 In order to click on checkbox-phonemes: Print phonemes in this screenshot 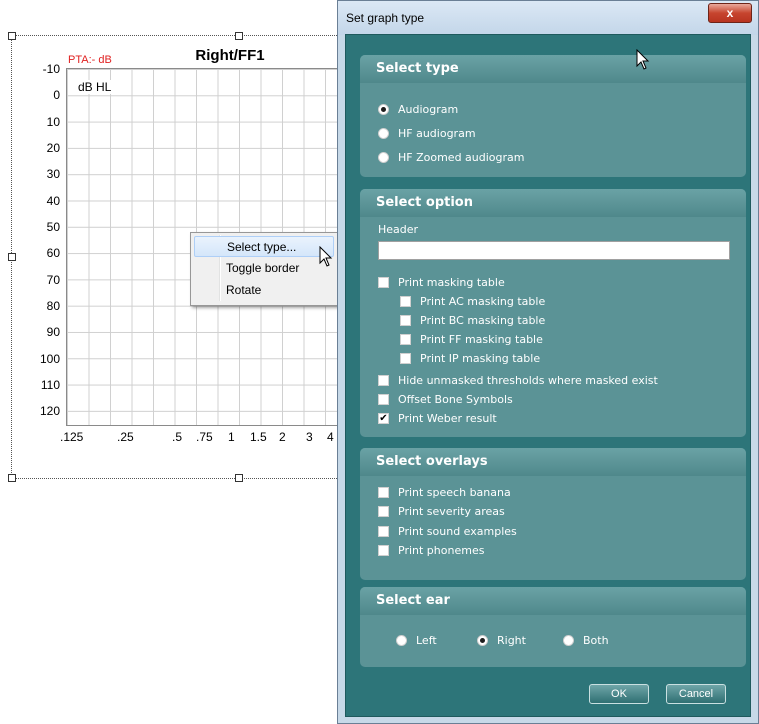, I will do `click(431, 550)`.